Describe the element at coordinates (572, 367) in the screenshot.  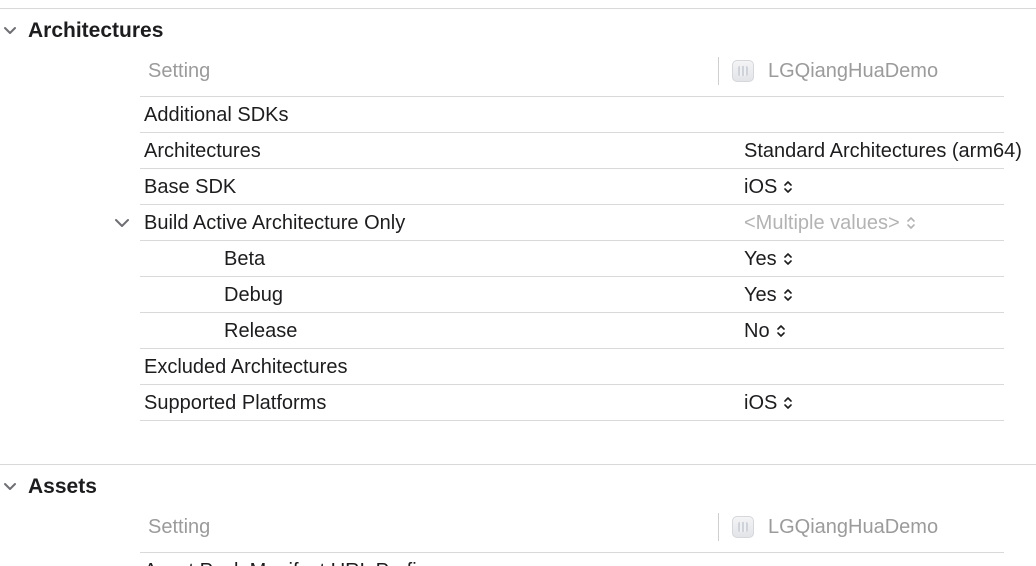
I see `setting-row-excluded-architectures: Excluded Architectures` at that location.